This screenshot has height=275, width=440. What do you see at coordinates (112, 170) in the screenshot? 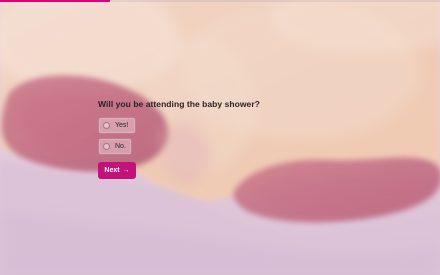
I see `next-button-label: Next` at bounding box center [112, 170].